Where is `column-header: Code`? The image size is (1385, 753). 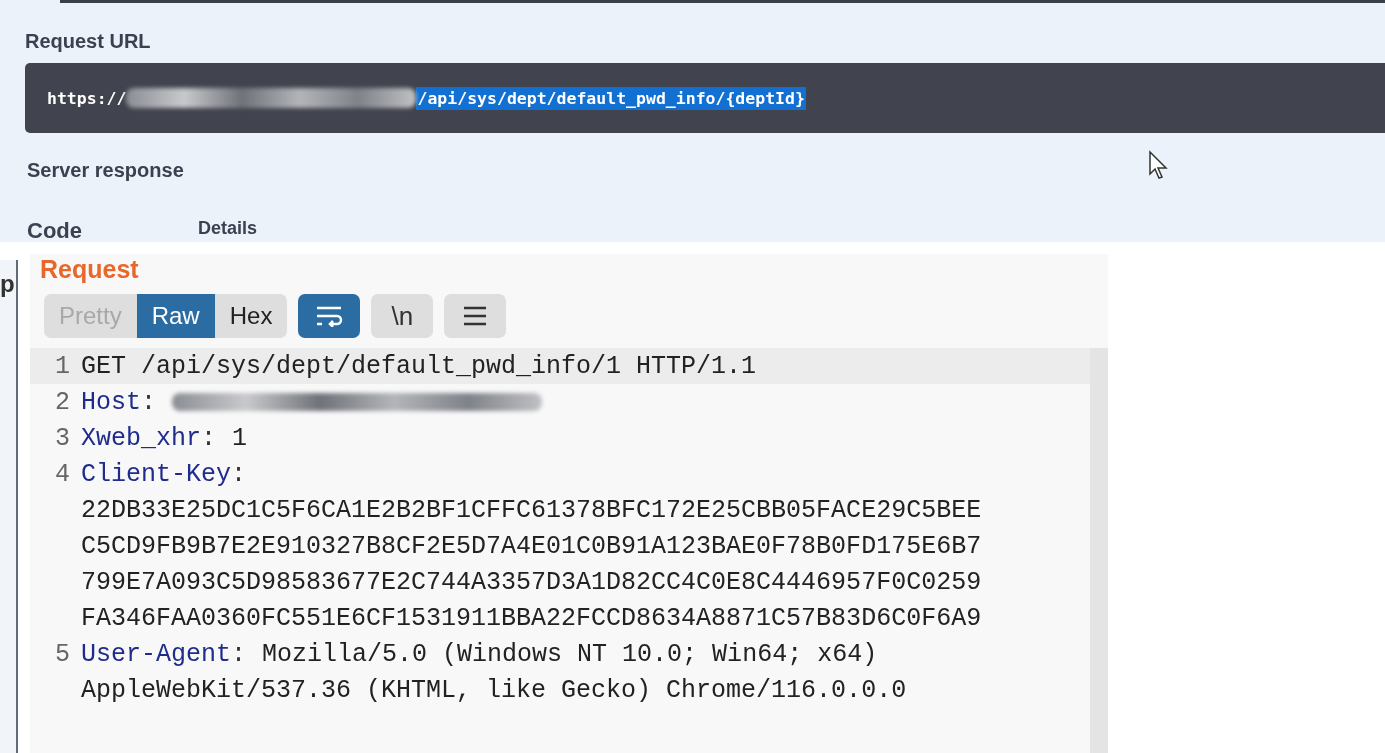 column-header: Code is located at coordinates (55, 230).